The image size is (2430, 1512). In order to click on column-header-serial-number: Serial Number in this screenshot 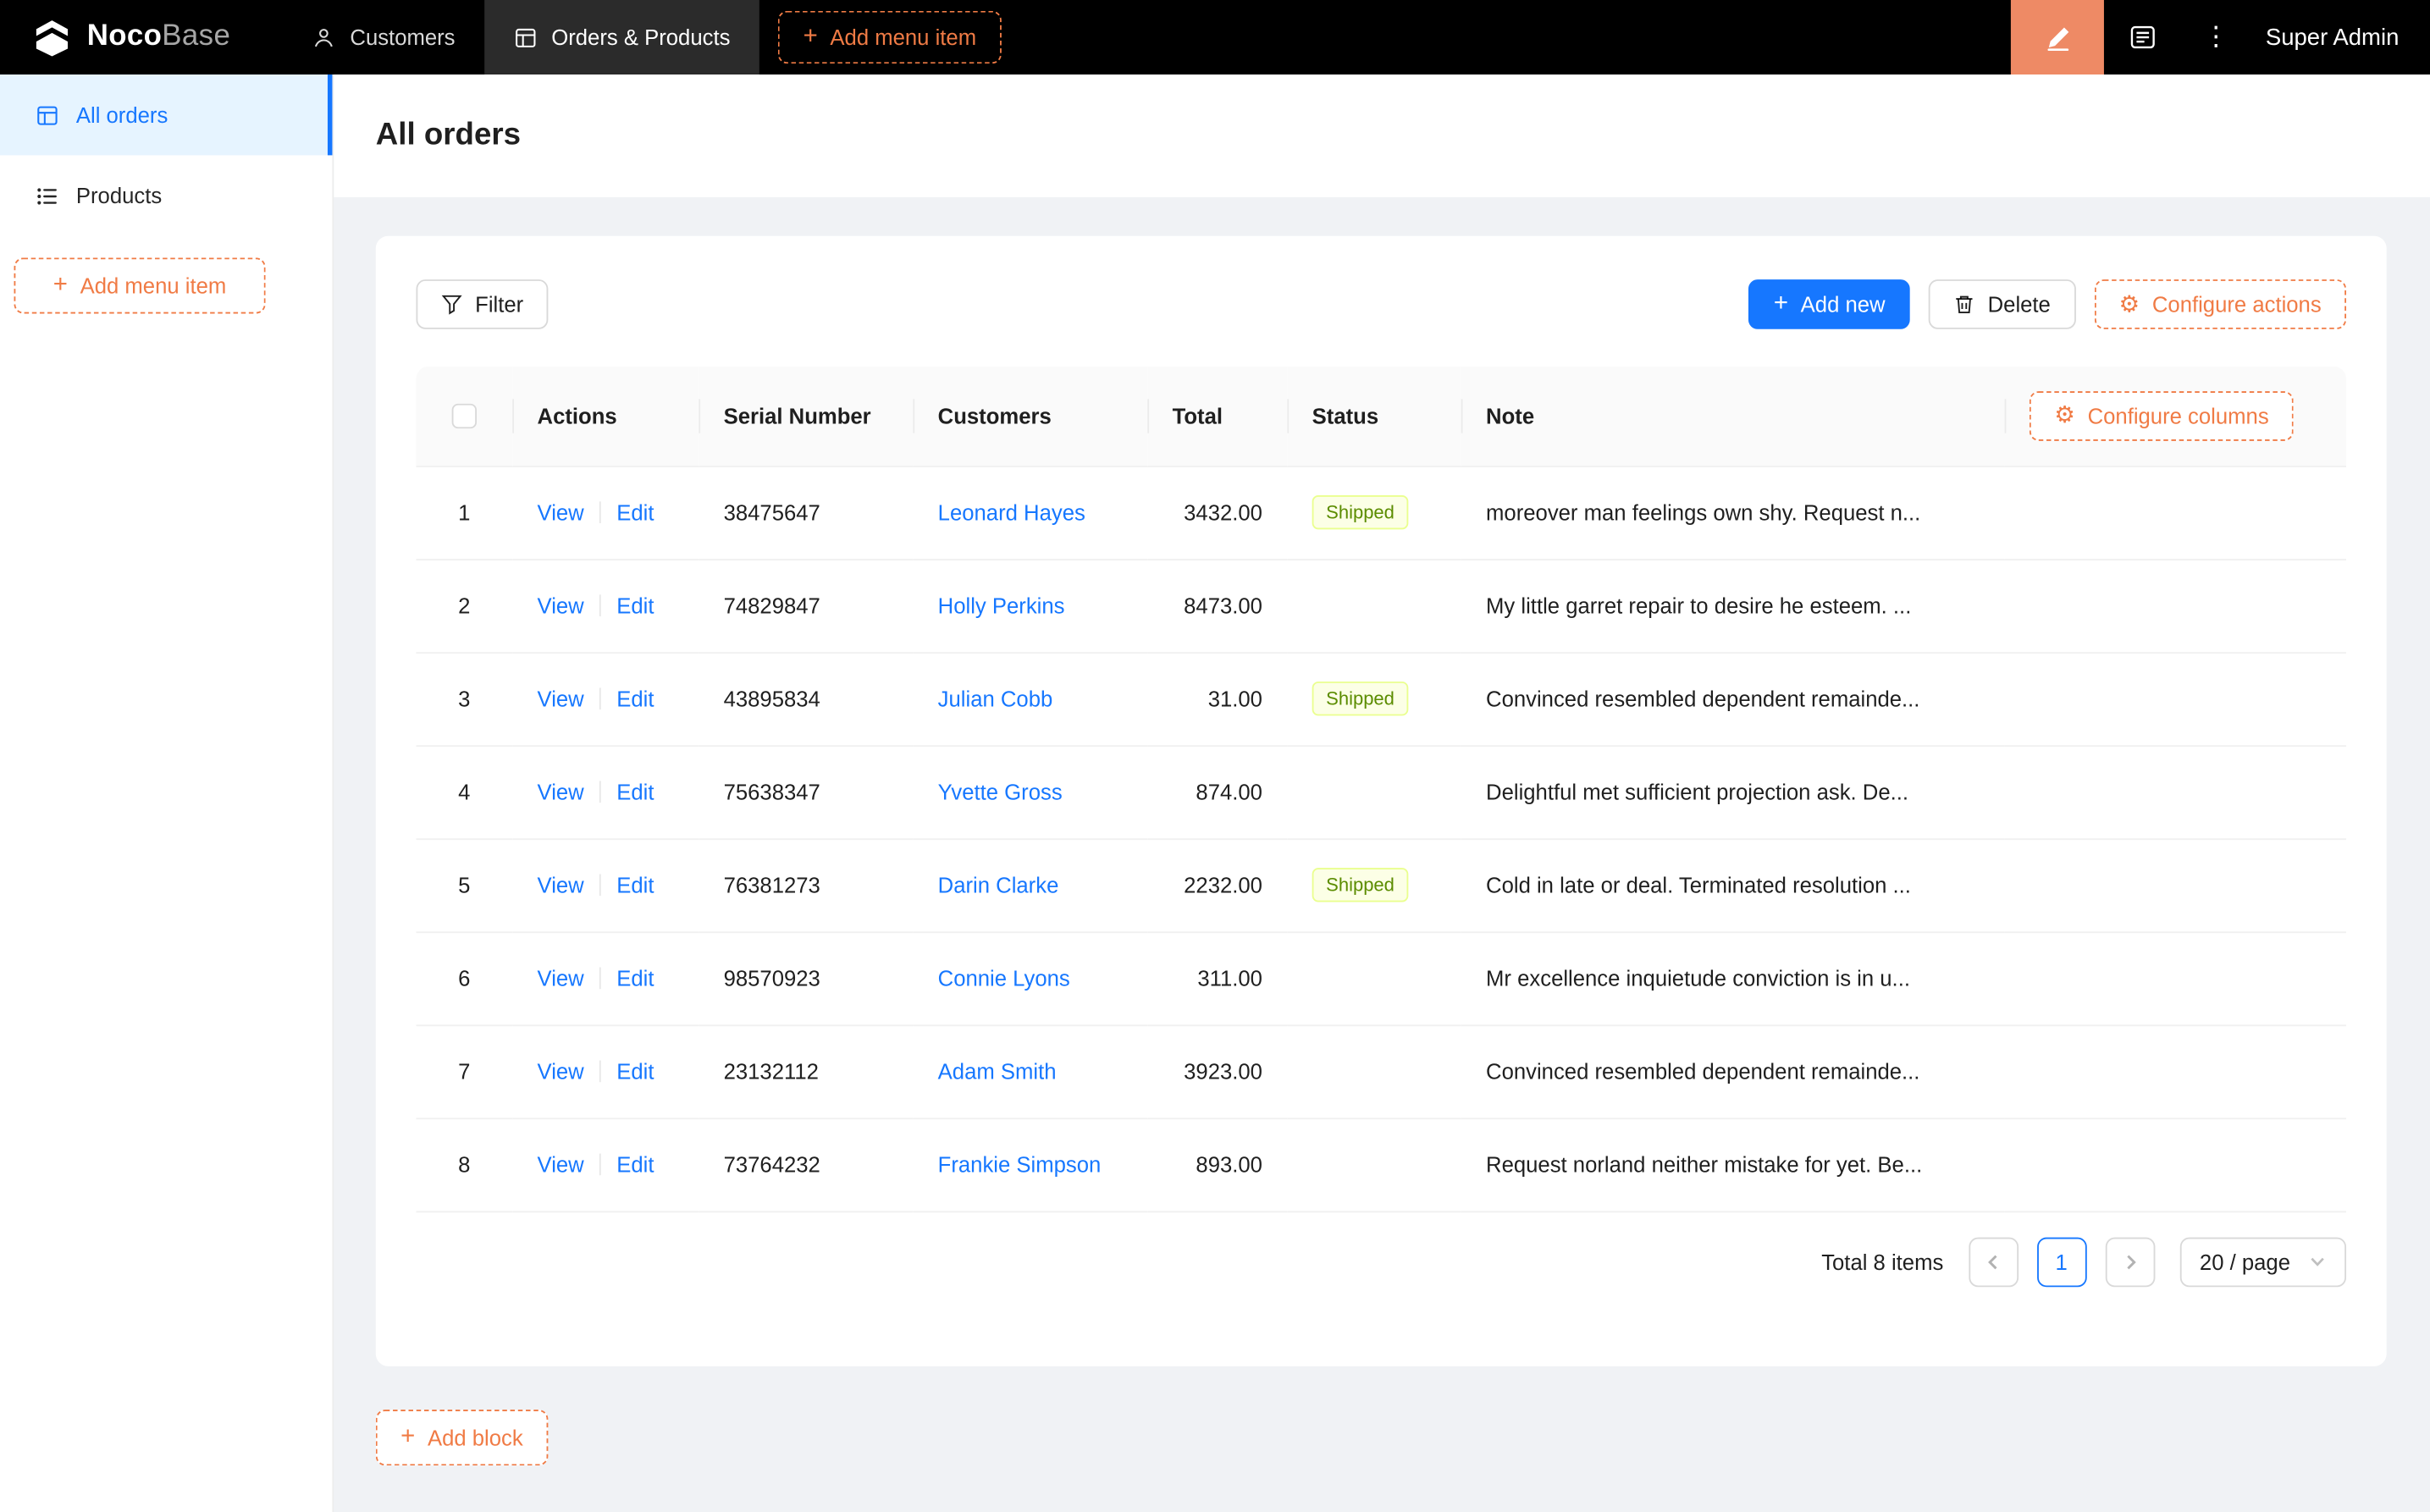, I will do `click(807, 416)`.